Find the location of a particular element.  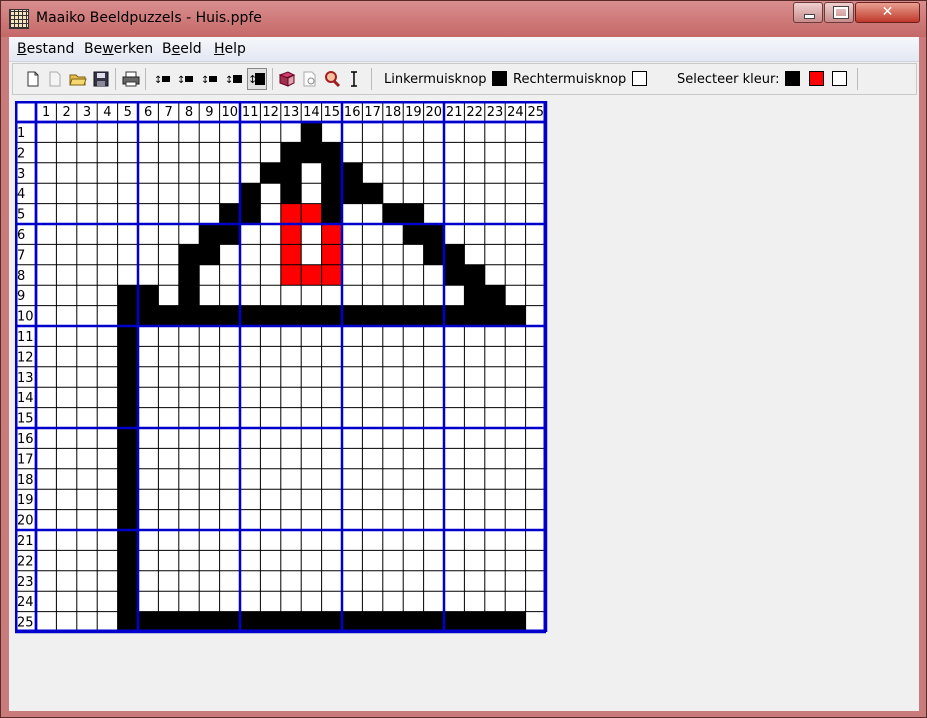

right-mouse-swatch is located at coordinates (639, 78).